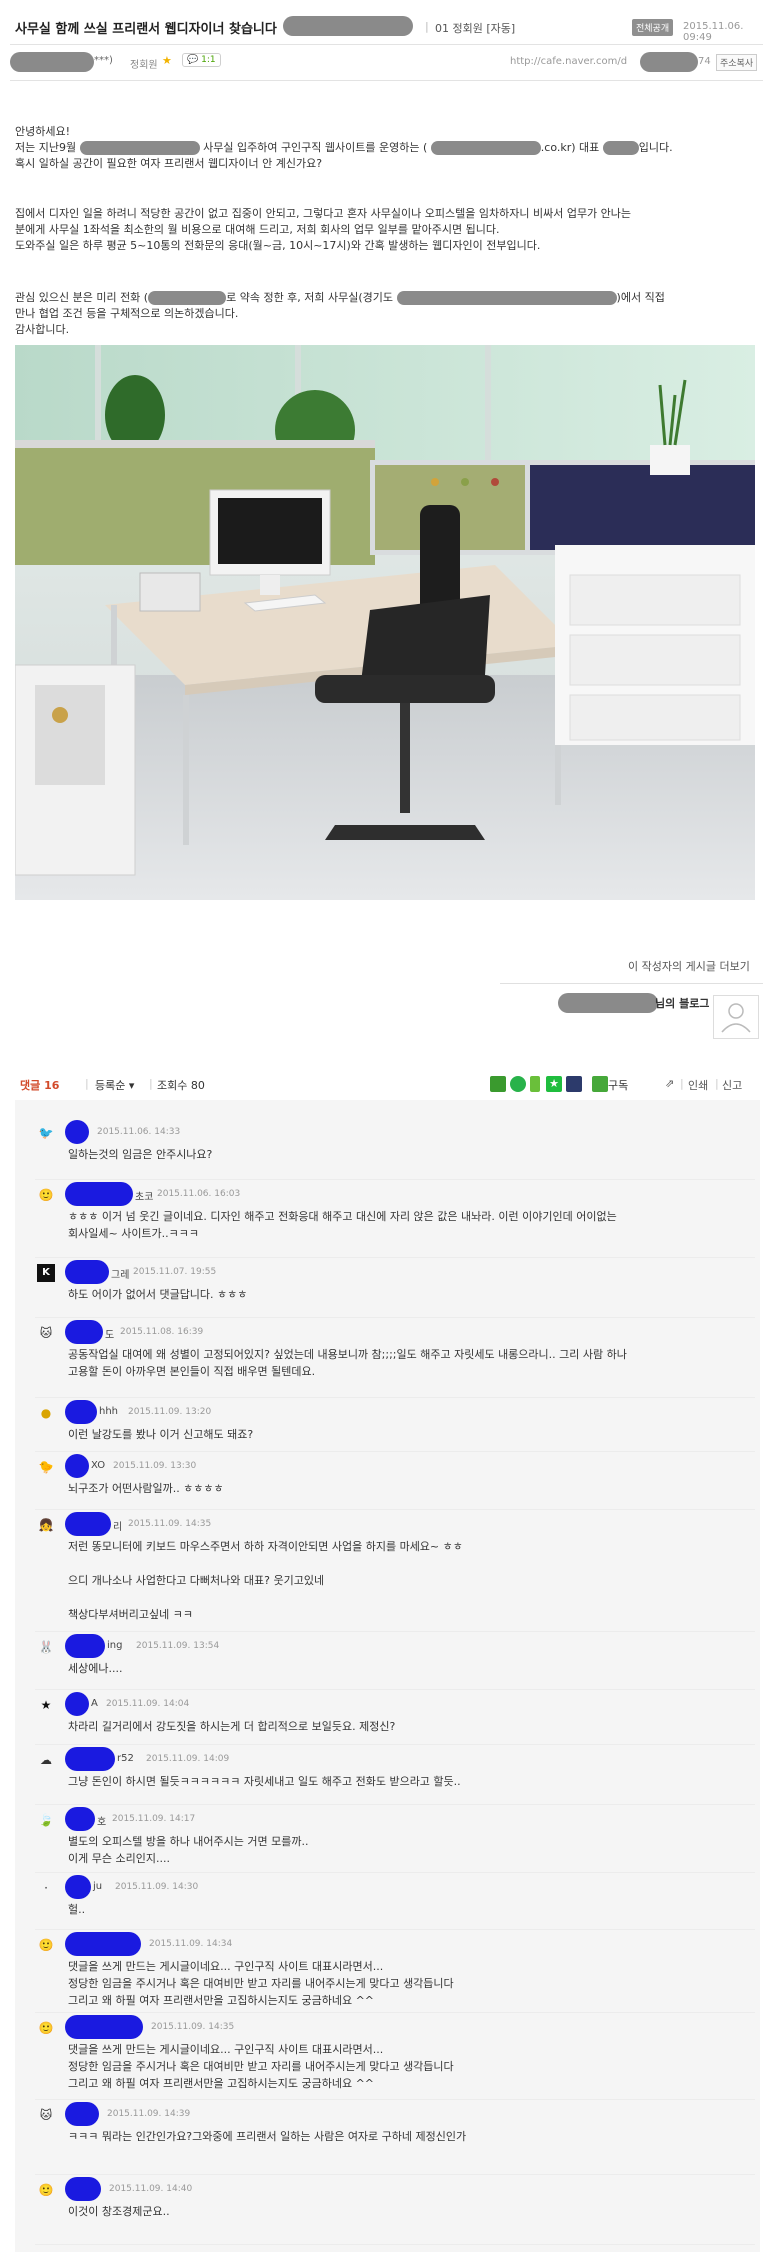  What do you see at coordinates (732, 1085) in the screenshot?
I see `report-button: 신고` at bounding box center [732, 1085].